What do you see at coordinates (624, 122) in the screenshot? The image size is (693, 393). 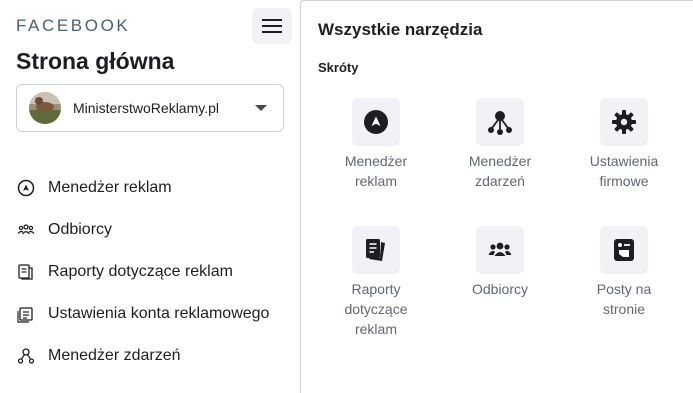 I see `gear-icon` at bounding box center [624, 122].